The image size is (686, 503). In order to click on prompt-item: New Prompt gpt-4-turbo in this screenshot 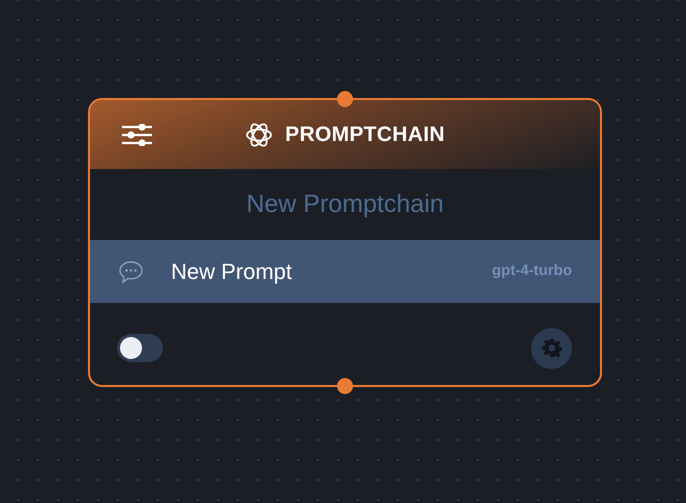, I will do `click(345, 271)`.